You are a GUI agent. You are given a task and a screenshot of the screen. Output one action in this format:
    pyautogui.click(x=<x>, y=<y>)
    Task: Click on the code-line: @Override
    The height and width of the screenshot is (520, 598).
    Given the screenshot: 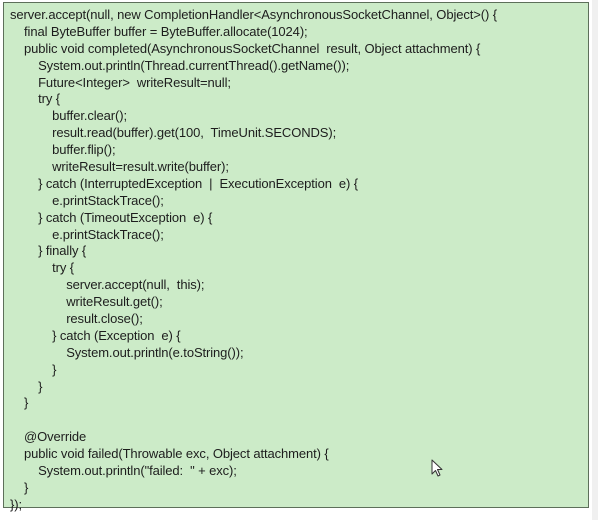 What is the action you would take?
    pyautogui.click(x=48, y=437)
    